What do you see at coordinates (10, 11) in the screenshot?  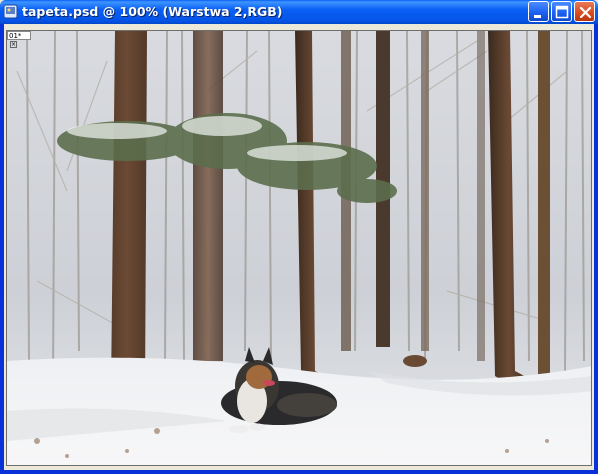 I see `photoshop-document-icon` at bounding box center [10, 11].